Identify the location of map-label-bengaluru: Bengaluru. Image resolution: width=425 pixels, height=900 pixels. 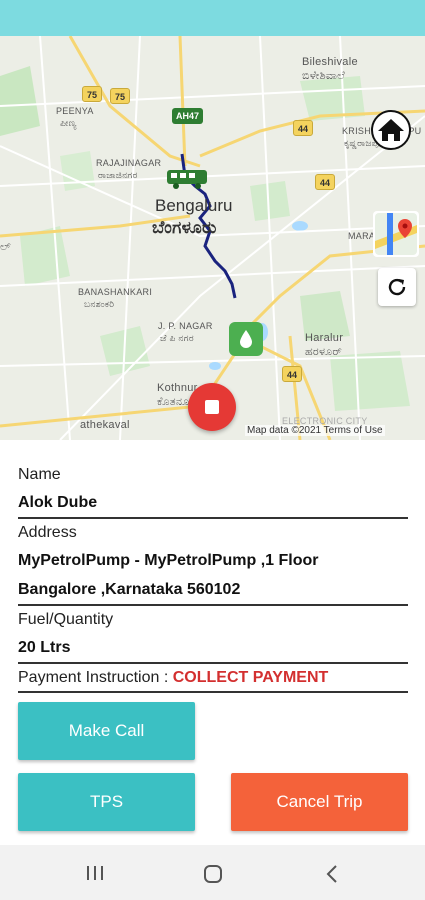
(194, 205).